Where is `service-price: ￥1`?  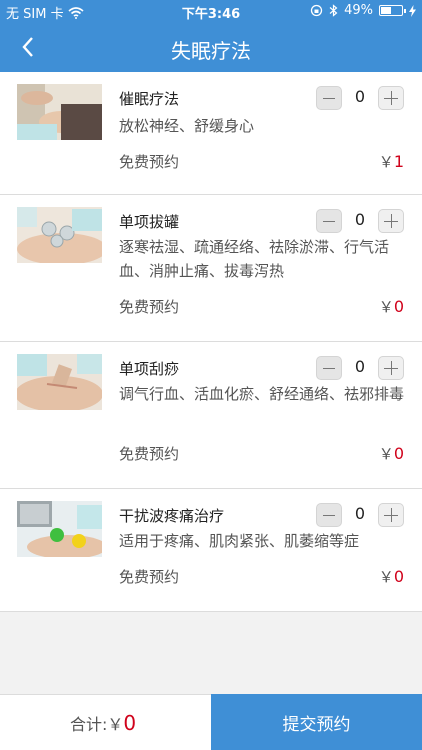 service-price: ￥1 is located at coordinates (391, 161).